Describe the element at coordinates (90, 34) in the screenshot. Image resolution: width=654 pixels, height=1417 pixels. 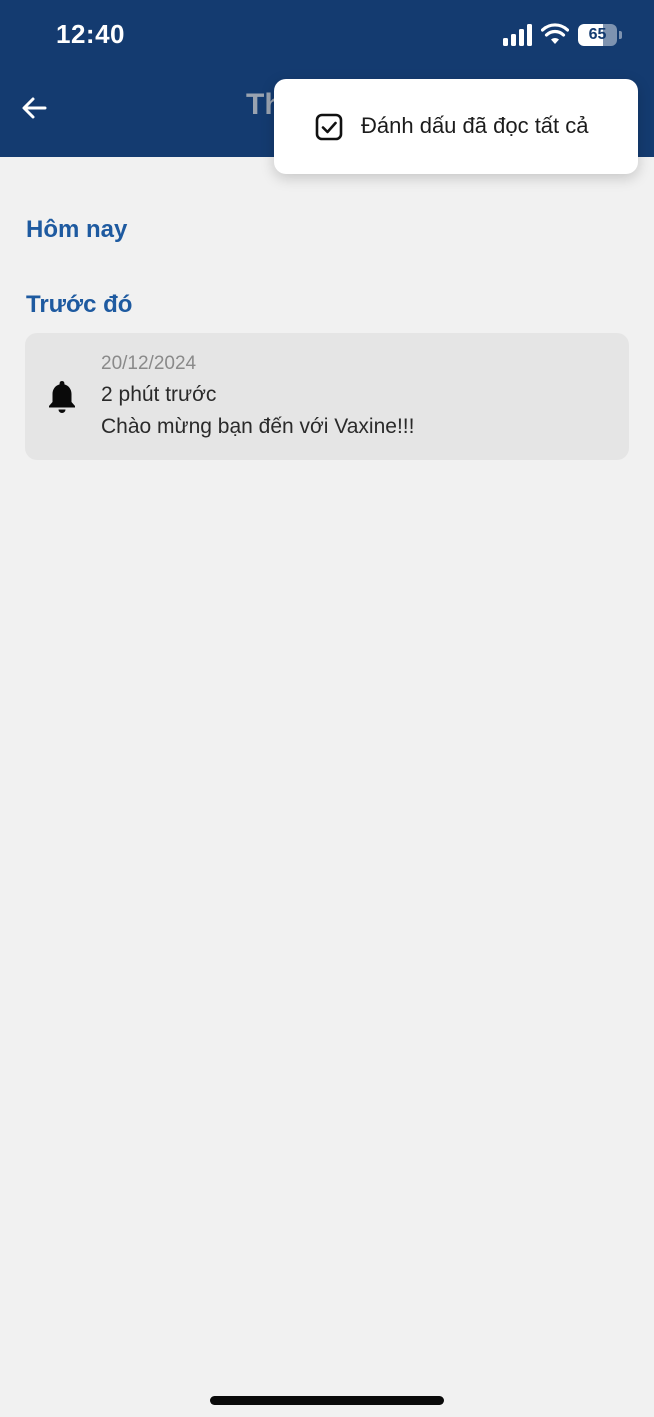
I see `status-time: 12:40` at that location.